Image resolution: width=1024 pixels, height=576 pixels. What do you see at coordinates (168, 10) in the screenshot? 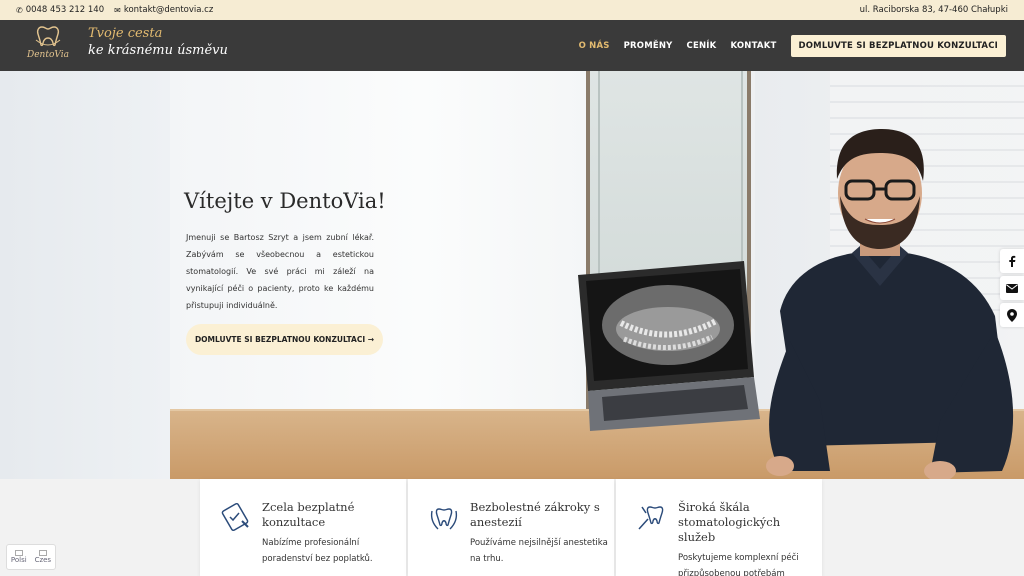
I see `email-address: kontakt@dentovia.cz` at bounding box center [168, 10].